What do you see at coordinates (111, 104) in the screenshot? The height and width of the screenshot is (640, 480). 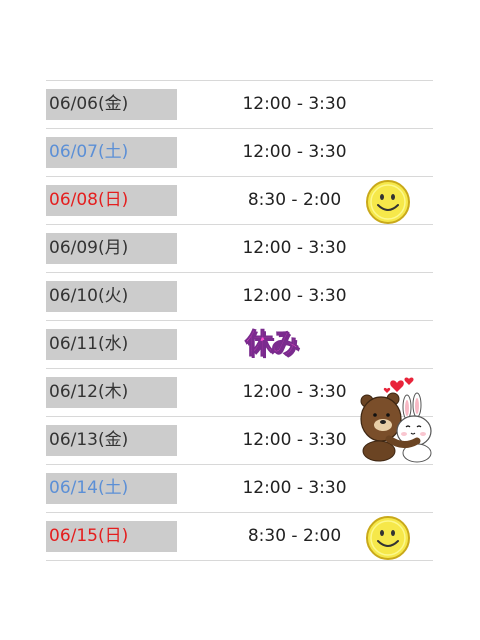 I see `date-label: 06/06(金)` at bounding box center [111, 104].